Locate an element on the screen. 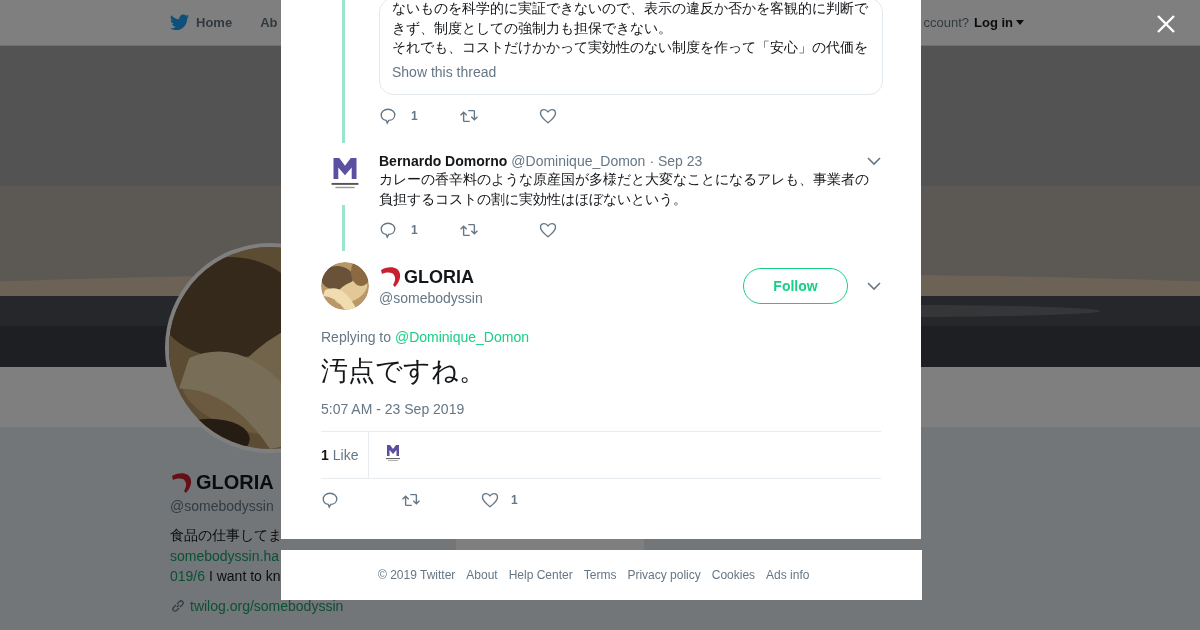  login-link: Log in is located at coordinates (999, 22).